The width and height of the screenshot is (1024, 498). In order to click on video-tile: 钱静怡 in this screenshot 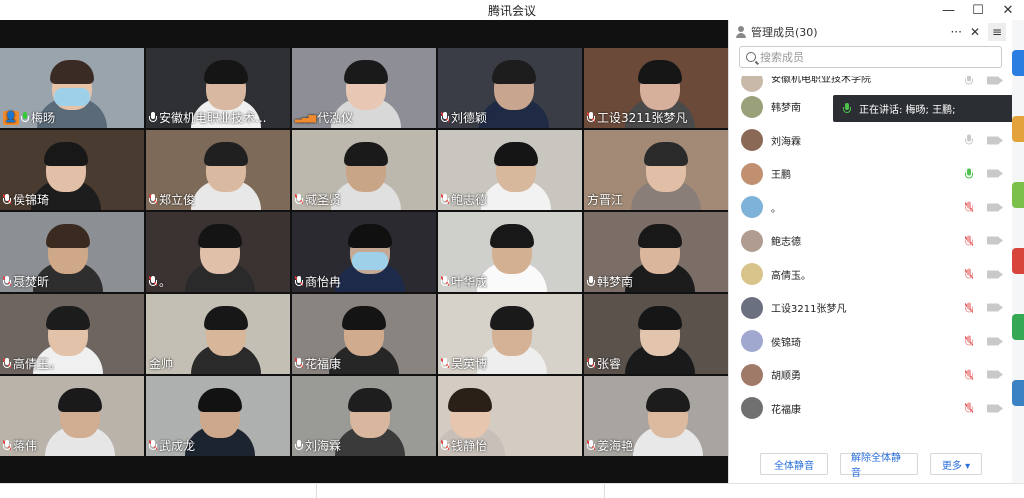, I will do `click(510, 416)`.